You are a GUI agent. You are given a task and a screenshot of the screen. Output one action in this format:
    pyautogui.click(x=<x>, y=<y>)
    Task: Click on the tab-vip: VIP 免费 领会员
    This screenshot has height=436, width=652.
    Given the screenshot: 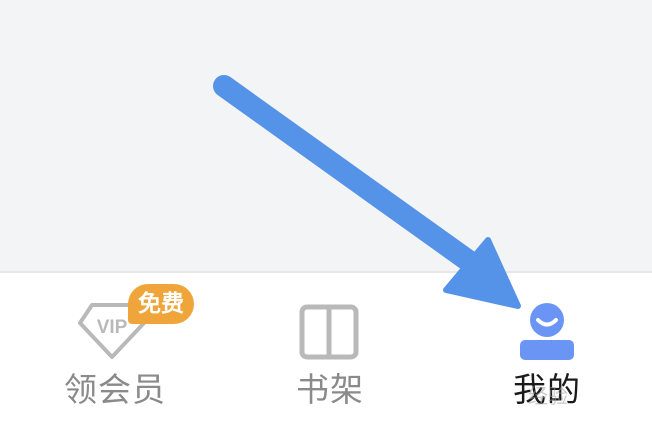 What is the action you would take?
    pyautogui.click(x=130, y=354)
    